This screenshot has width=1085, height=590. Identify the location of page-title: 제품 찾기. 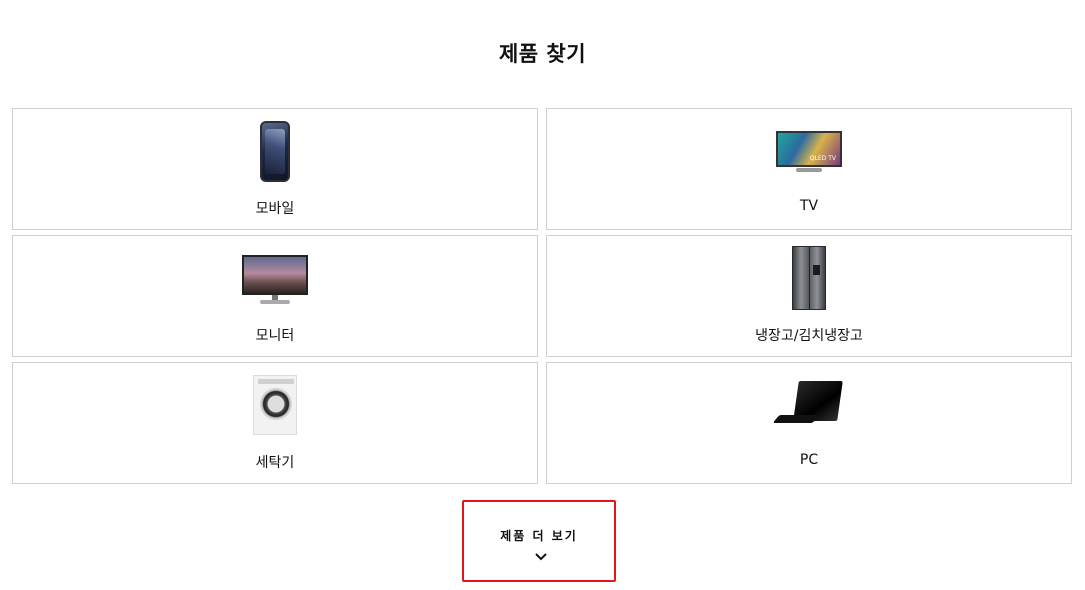
(542, 54).